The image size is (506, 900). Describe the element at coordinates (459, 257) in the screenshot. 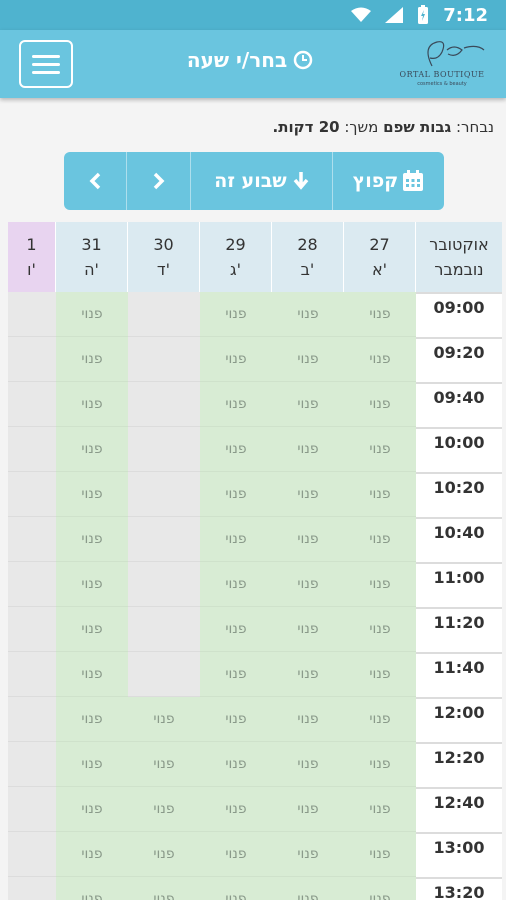

I see `month-header: אוקטובר נובמבר` at that location.